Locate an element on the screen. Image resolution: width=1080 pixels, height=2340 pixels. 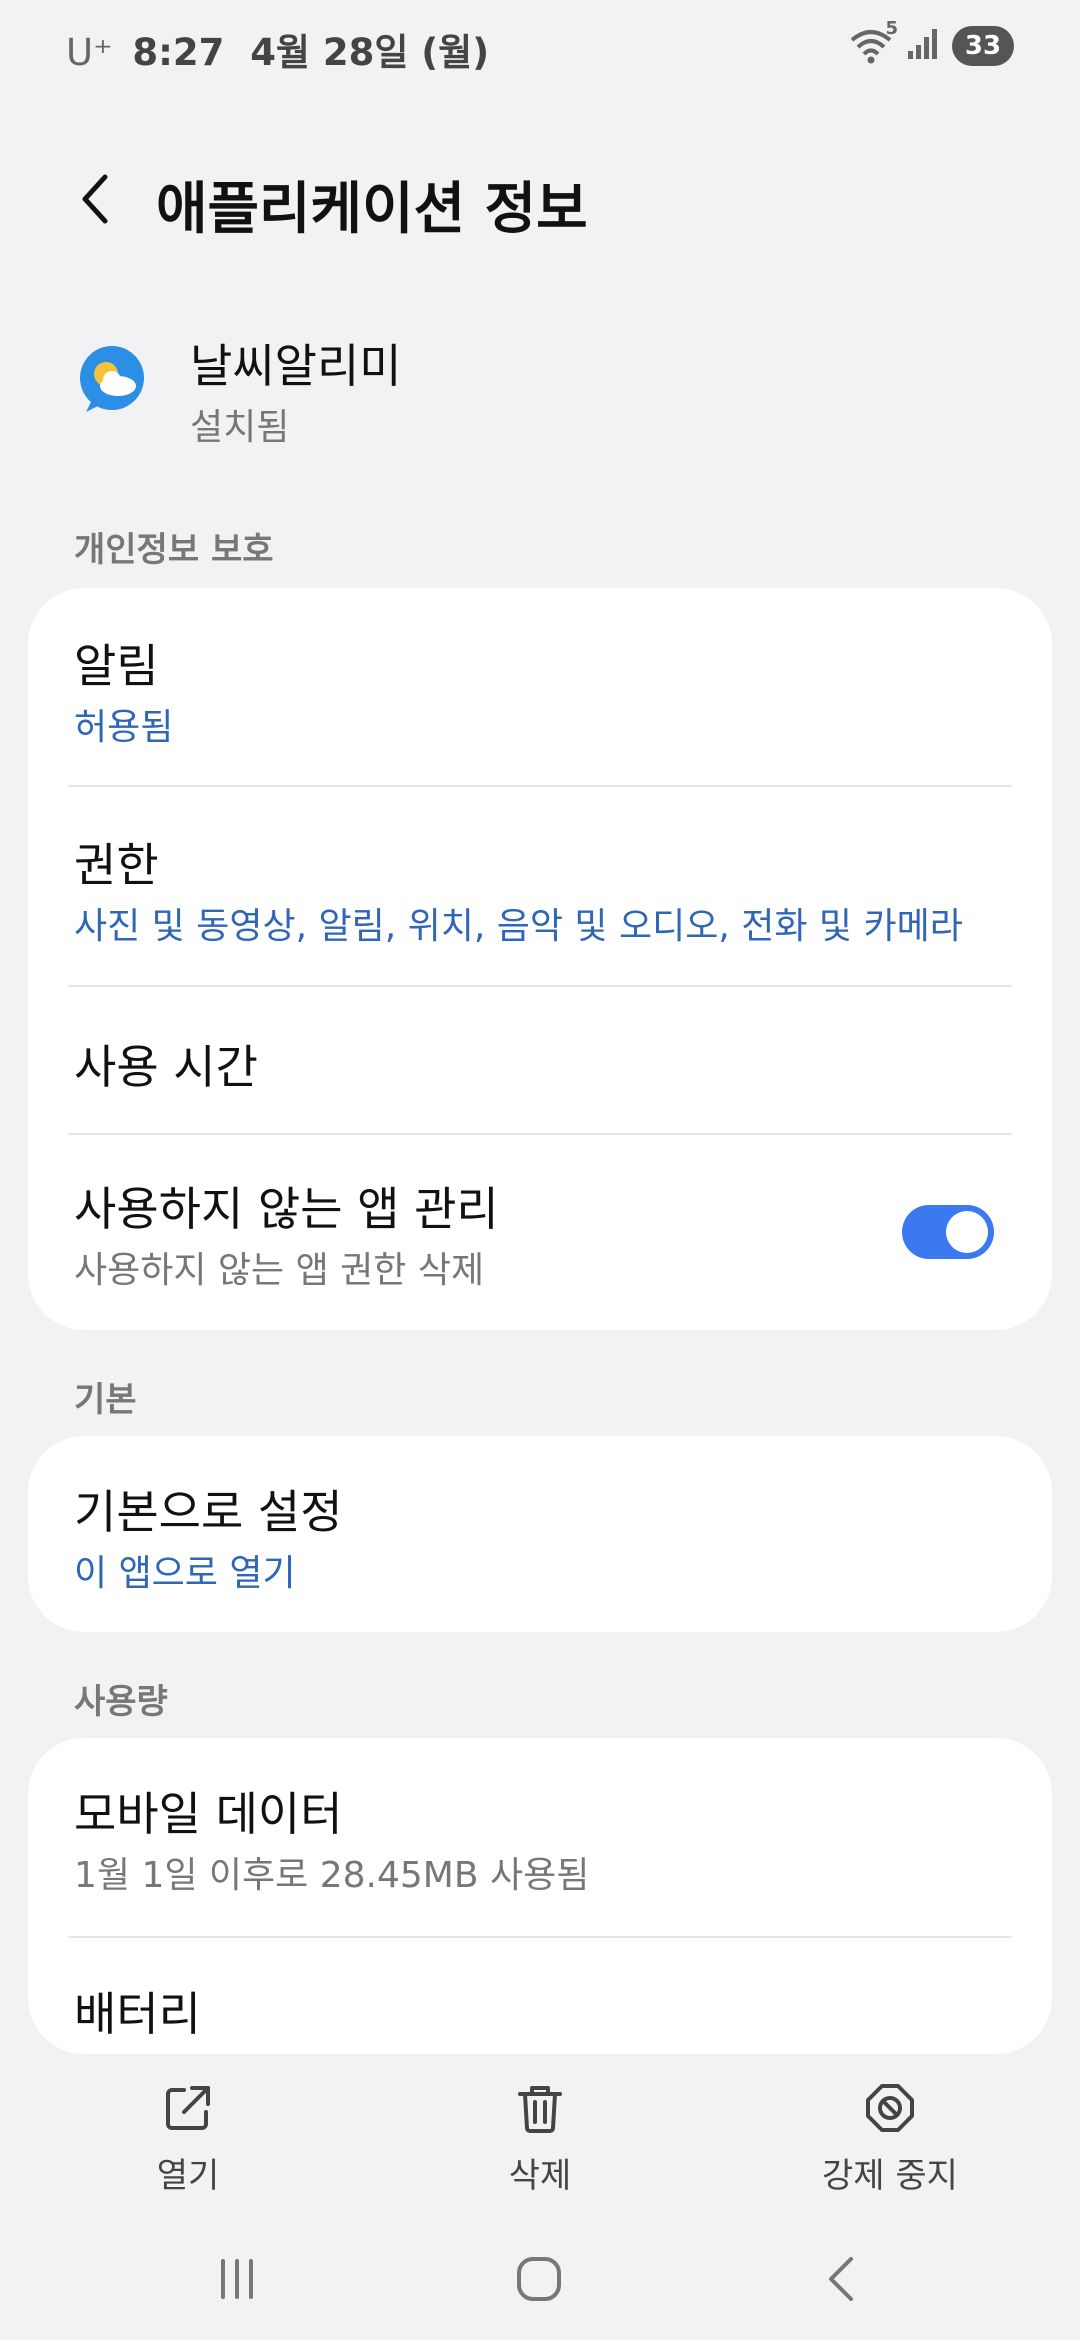
back-button is located at coordinates (95, 199).